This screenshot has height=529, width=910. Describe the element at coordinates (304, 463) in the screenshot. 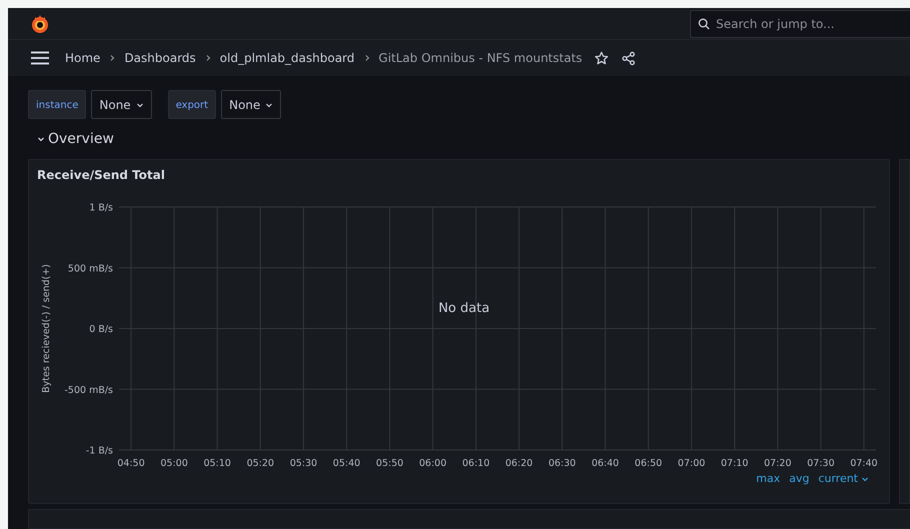

I see `axis-tick-label: 05:30` at that location.